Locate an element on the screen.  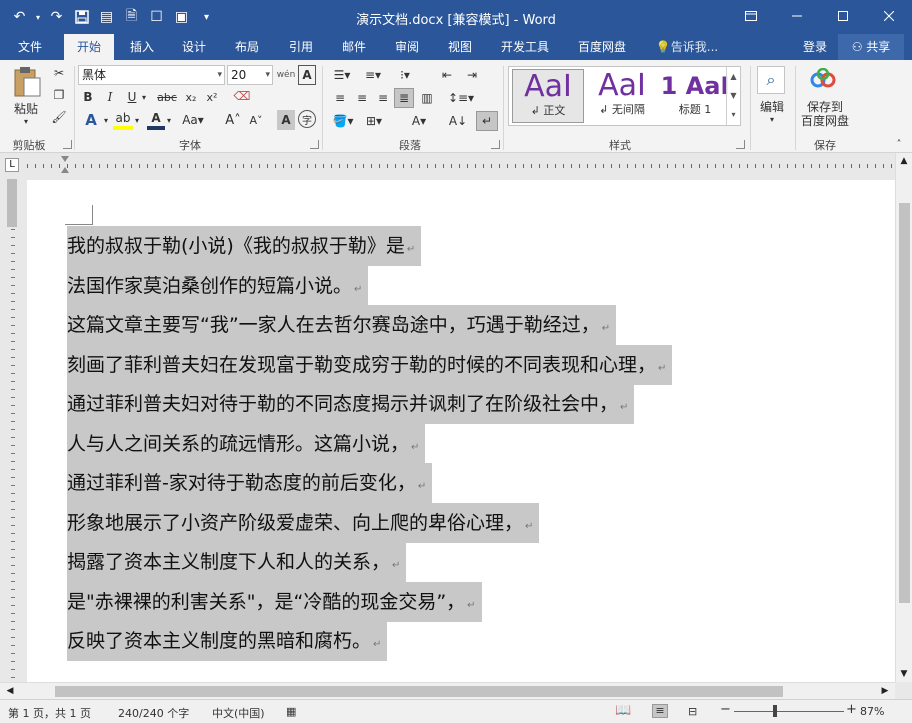
zoom-slider-track is located at coordinates (789, 711).